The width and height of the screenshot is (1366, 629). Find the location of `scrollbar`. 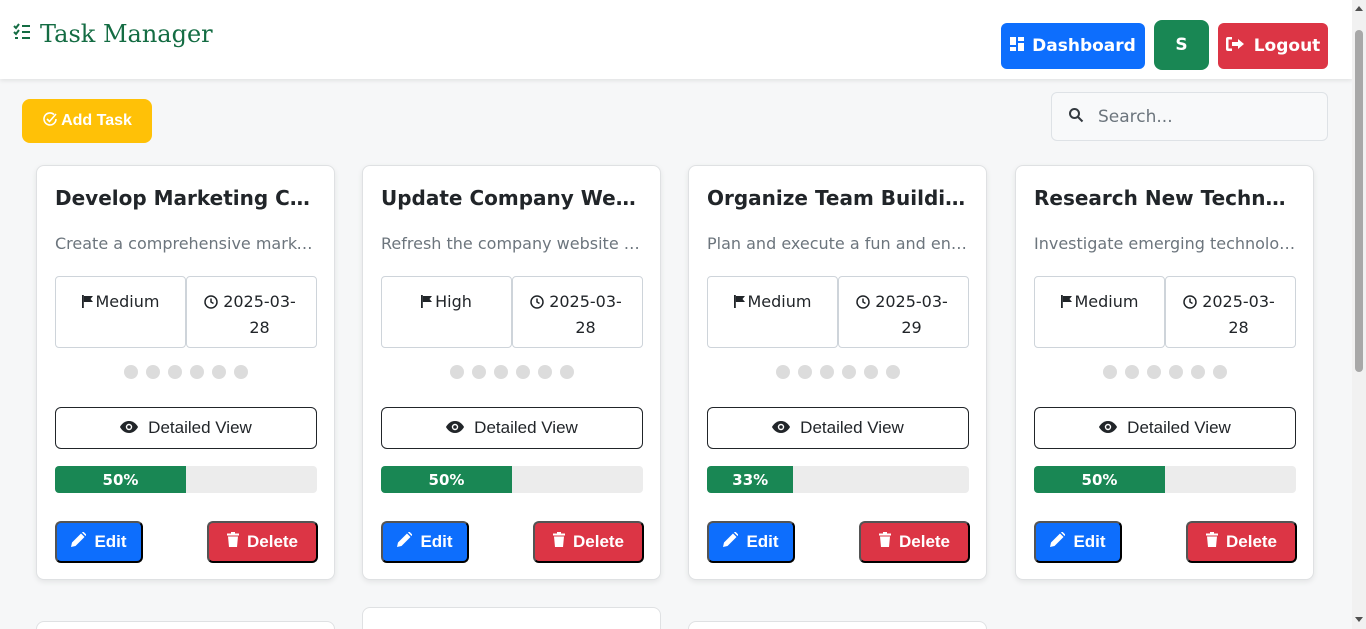

scrollbar is located at coordinates (1359, 314).